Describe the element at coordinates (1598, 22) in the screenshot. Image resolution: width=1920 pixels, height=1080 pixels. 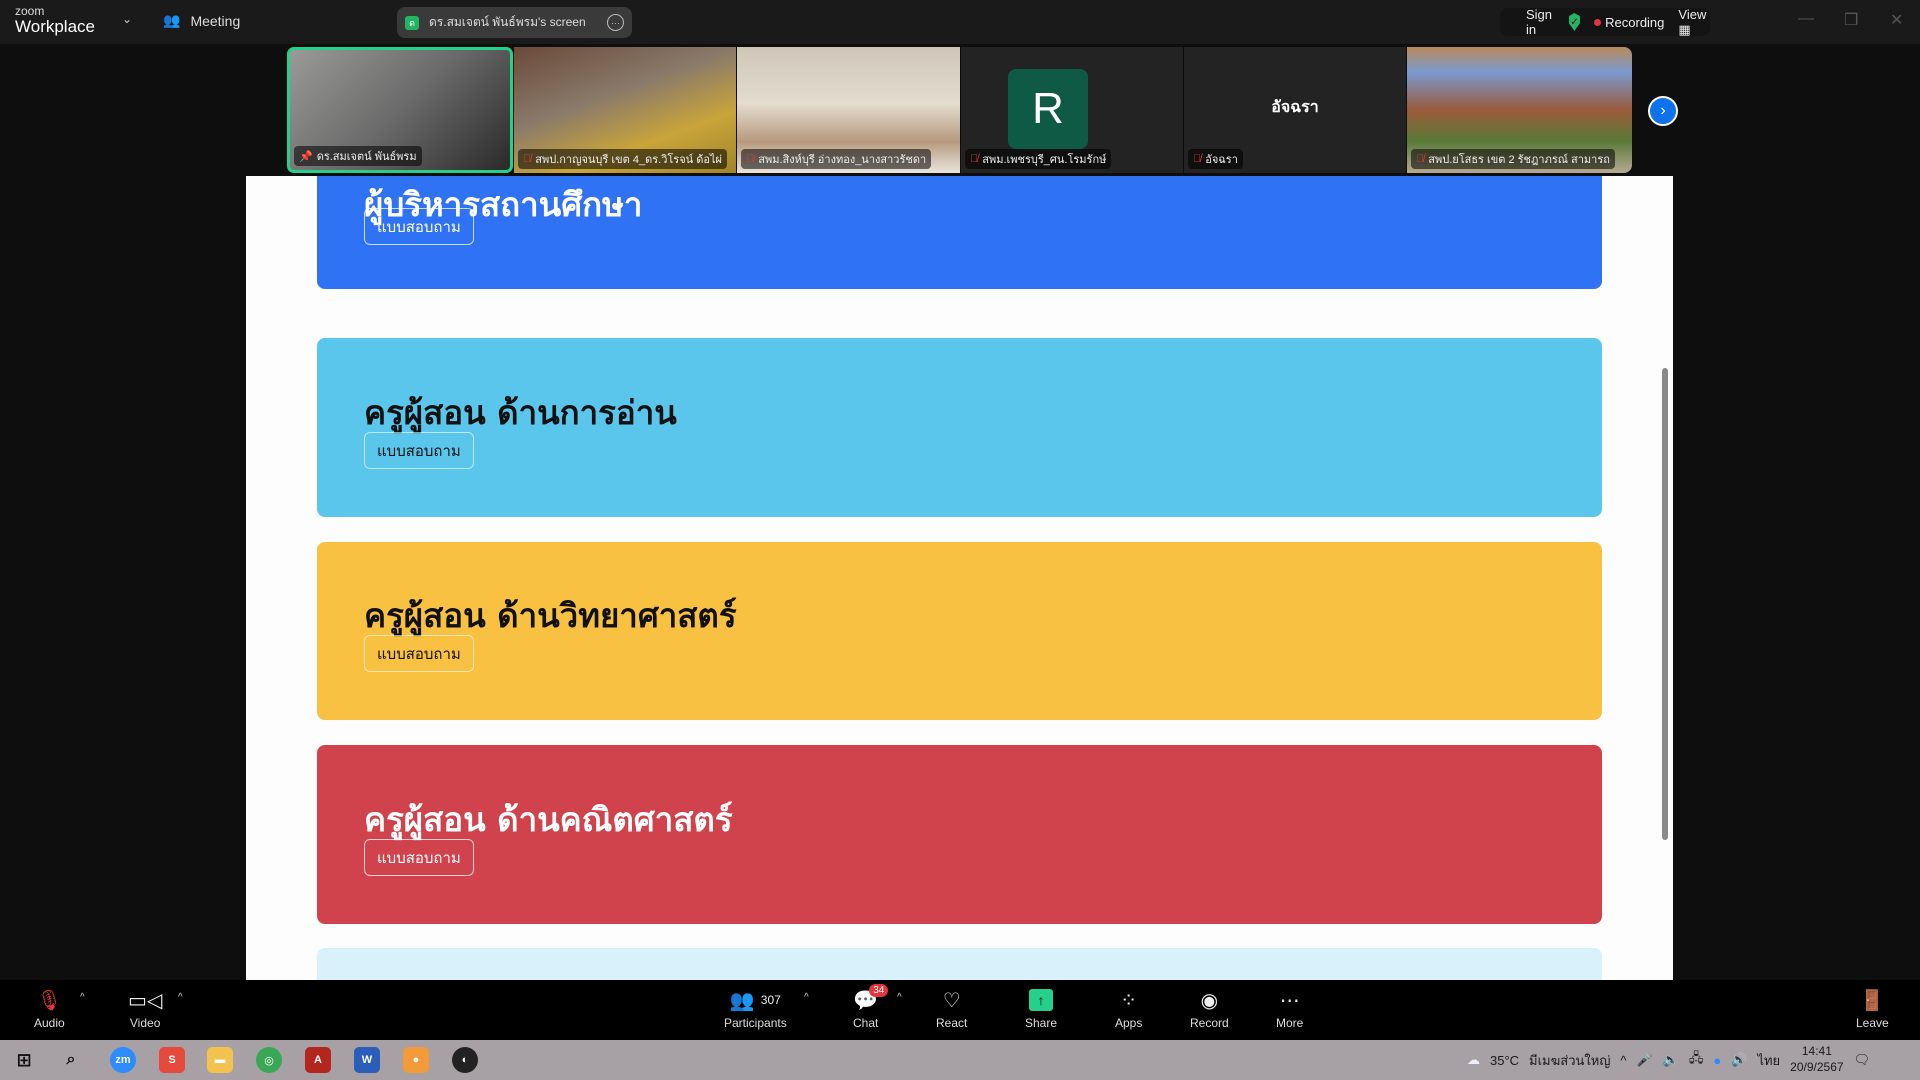
I see `recording-dot-icon` at that location.